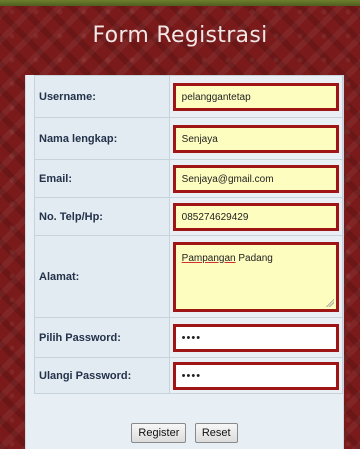 The height and width of the screenshot is (449, 360). I want to click on page-header: Form Registrasi, so click(180, 35).